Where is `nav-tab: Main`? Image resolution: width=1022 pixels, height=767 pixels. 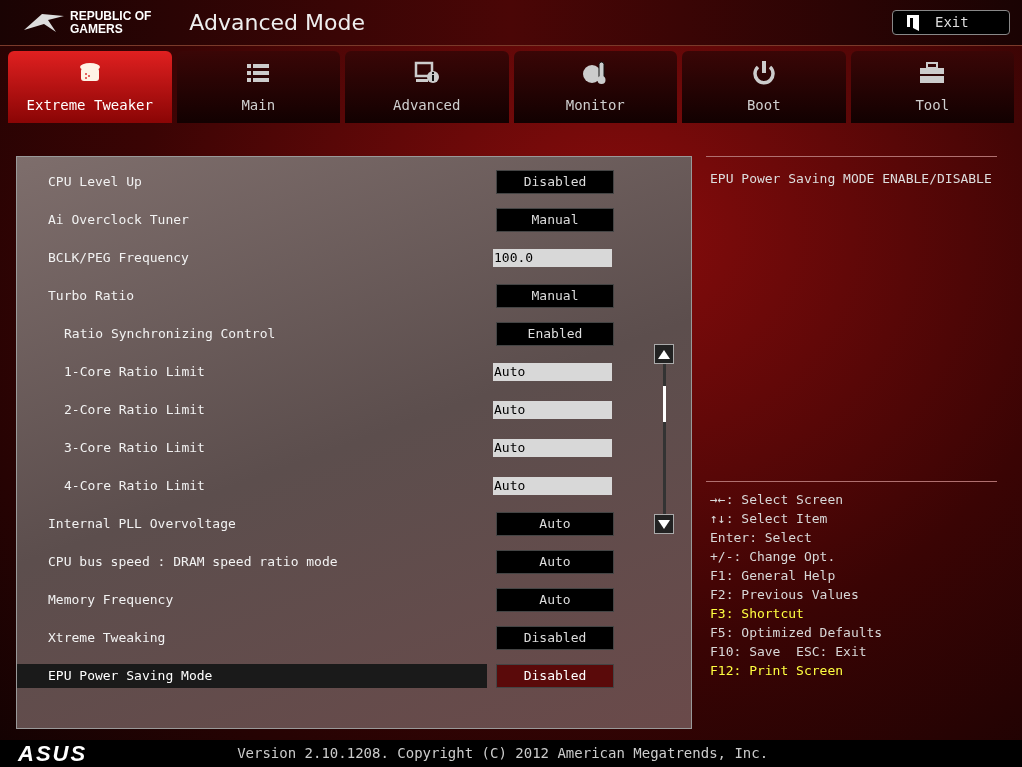 nav-tab: Main is located at coordinates (258, 87).